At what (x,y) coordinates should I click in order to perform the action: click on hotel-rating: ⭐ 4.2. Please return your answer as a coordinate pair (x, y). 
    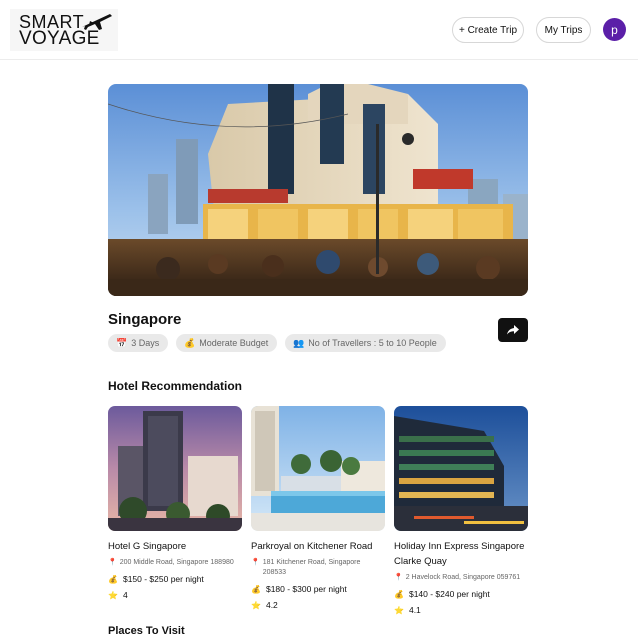
    Looking at the image, I should click on (318, 605).